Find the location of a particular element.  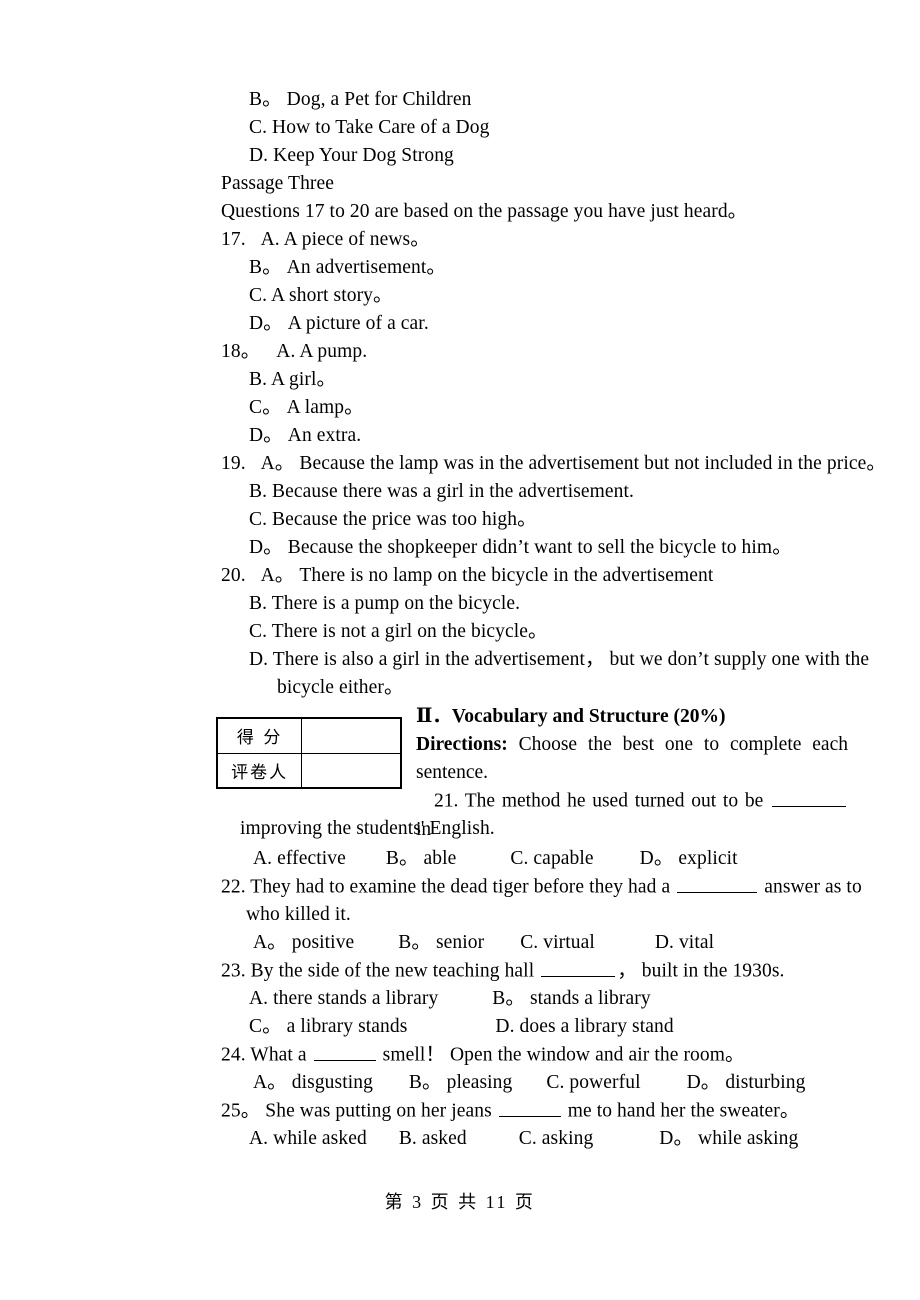

question-25-stem-after: me to hand her the sweater。 is located at coordinates (681, 1111).